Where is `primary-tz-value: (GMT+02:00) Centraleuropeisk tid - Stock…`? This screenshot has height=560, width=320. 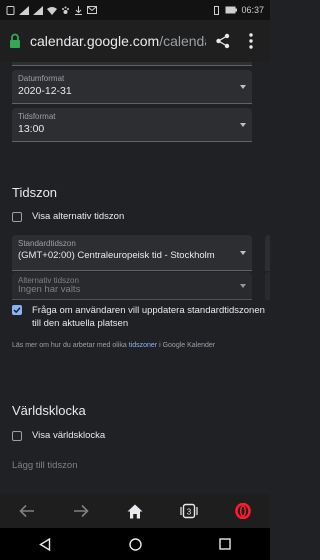
primary-tz-value: (GMT+02:00) Centraleuropeisk tid - Stock… is located at coordinates (116, 255).